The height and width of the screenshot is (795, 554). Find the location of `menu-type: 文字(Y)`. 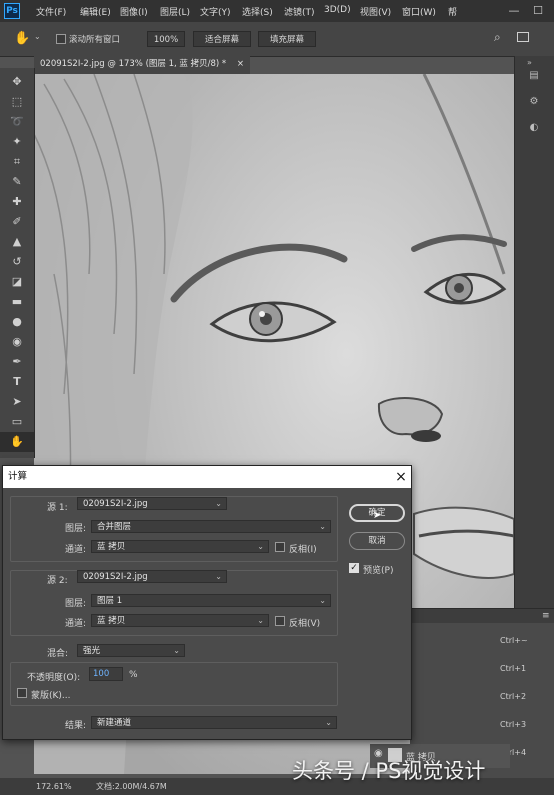

menu-type: 文字(Y) is located at coordinates (215, 11).